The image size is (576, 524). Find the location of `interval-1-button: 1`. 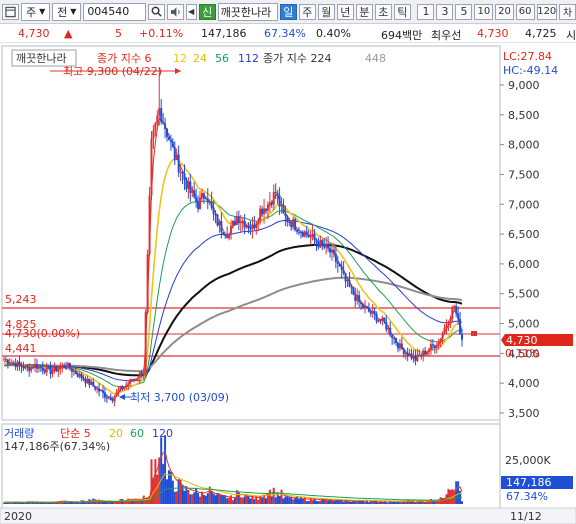

interval-1-button: 1 is located at coordinates (426, 11).